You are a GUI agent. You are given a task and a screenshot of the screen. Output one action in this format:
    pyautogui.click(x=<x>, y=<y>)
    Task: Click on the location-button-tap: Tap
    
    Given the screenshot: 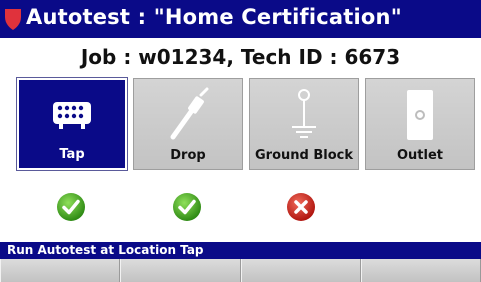 What is the action you would take?
    pyautogui.click(x=72, y=124)
    